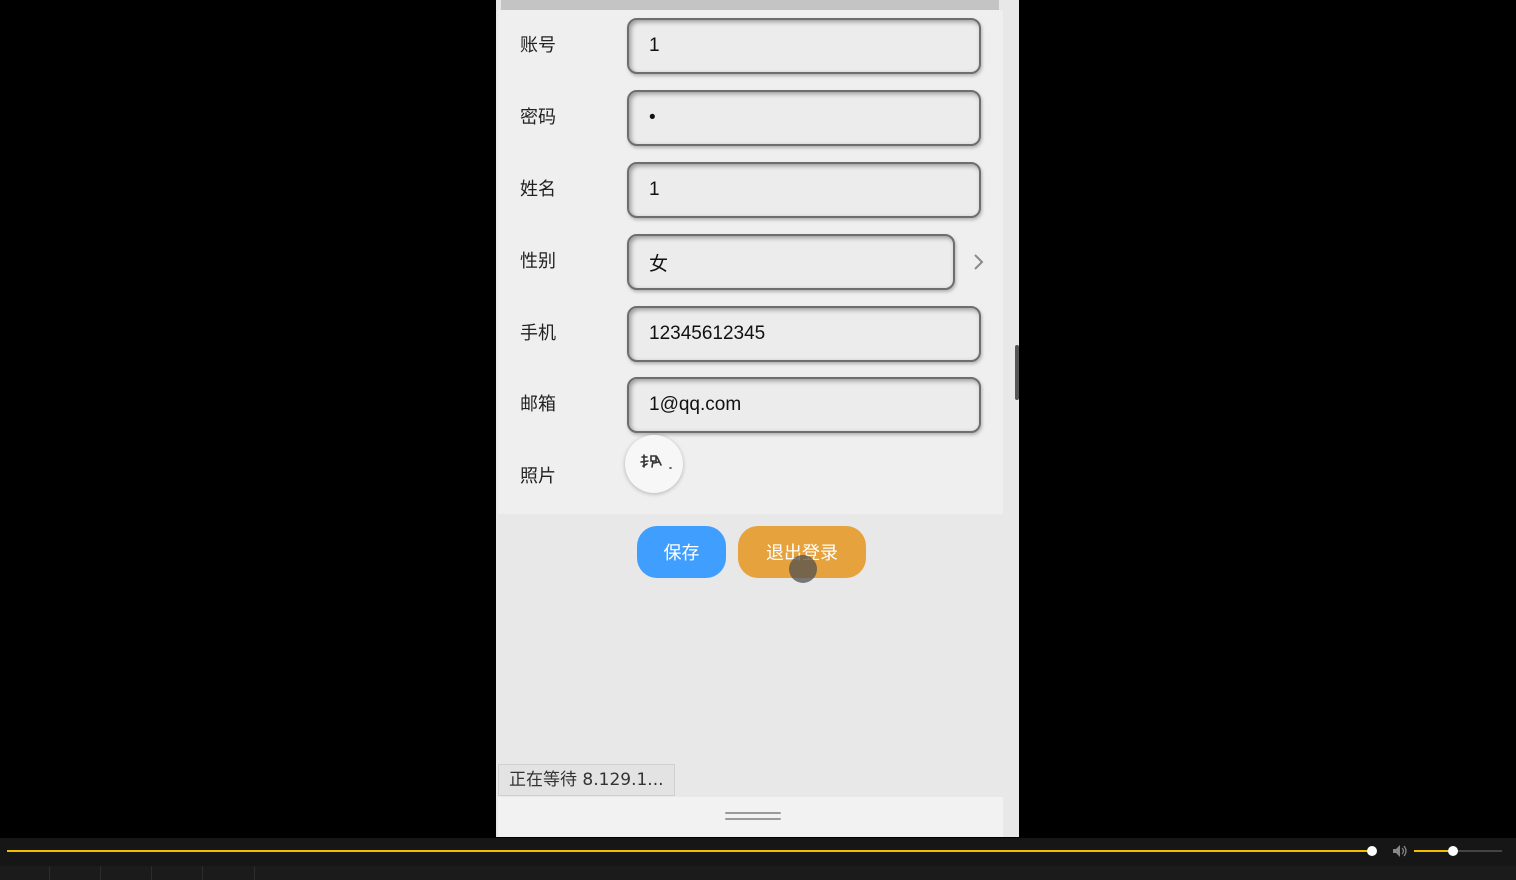 The height and width of the screenshot is (880, 1516). Describe the element at coordinates (750, 817) in the screenshot. I see `bottom-bar` at that location.